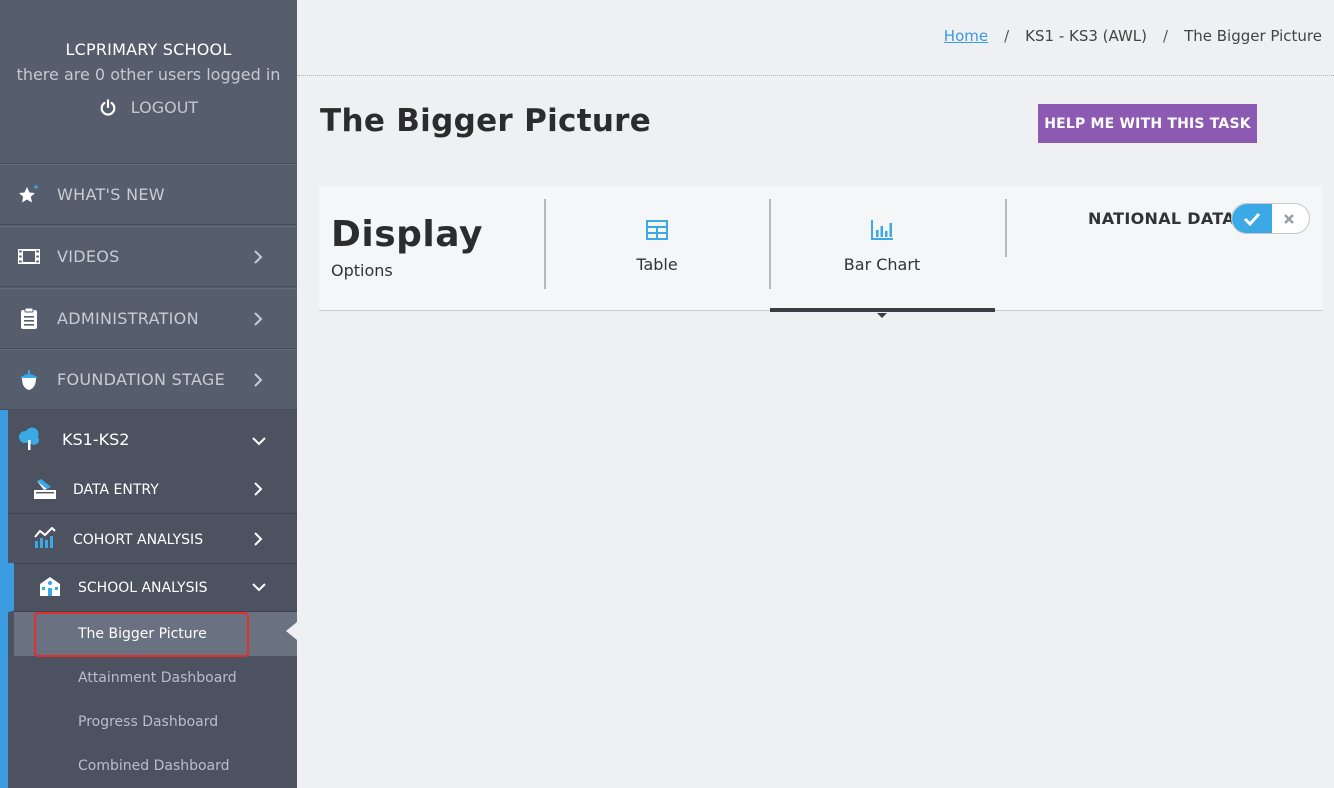  I want to click on breadcrumb-section: KS1 - KS3 (AWL), so click(1086, 36).